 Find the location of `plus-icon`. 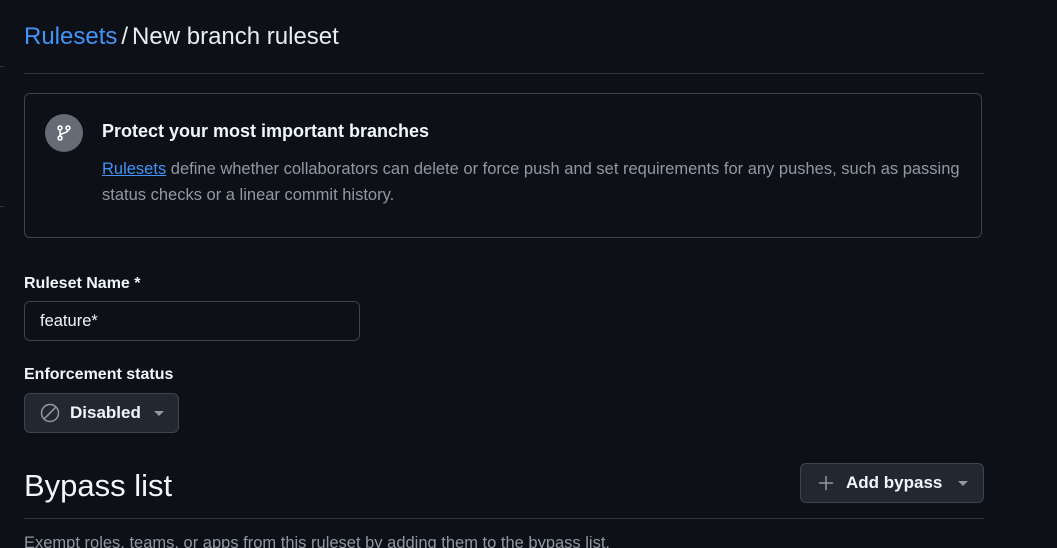

plus-icon is located at coordinates (826, 483).